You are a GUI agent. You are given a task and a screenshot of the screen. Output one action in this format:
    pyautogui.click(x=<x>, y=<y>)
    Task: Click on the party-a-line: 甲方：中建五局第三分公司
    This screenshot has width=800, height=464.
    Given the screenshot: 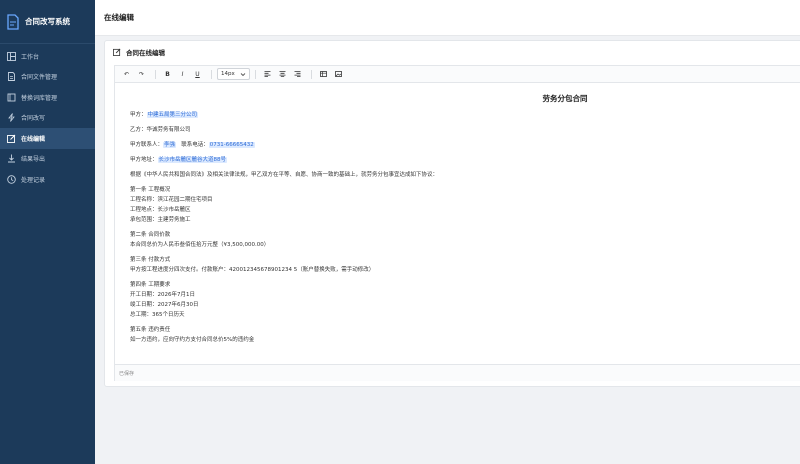 What is the action you would take?
    pyautogui.click(x=164, y=115)
    